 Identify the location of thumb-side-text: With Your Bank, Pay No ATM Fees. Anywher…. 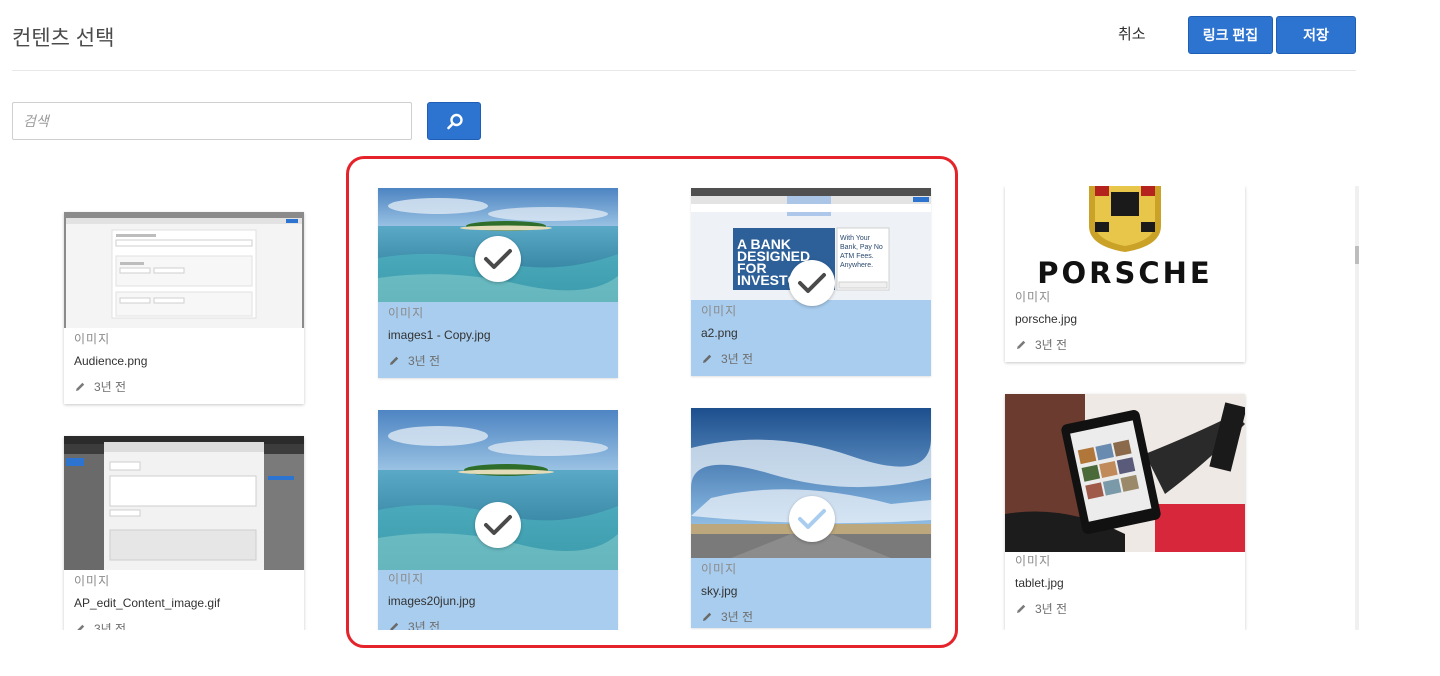
(861, 252).